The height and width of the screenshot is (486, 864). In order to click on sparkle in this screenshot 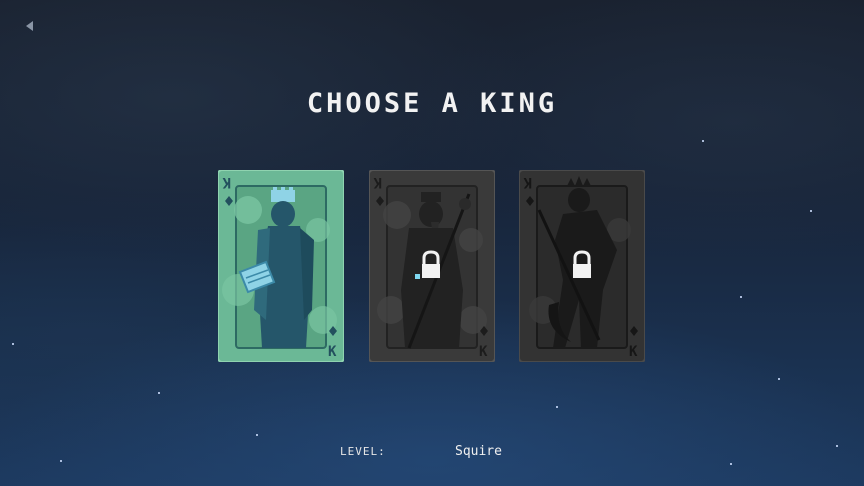, I will do `click(417, 276)`.